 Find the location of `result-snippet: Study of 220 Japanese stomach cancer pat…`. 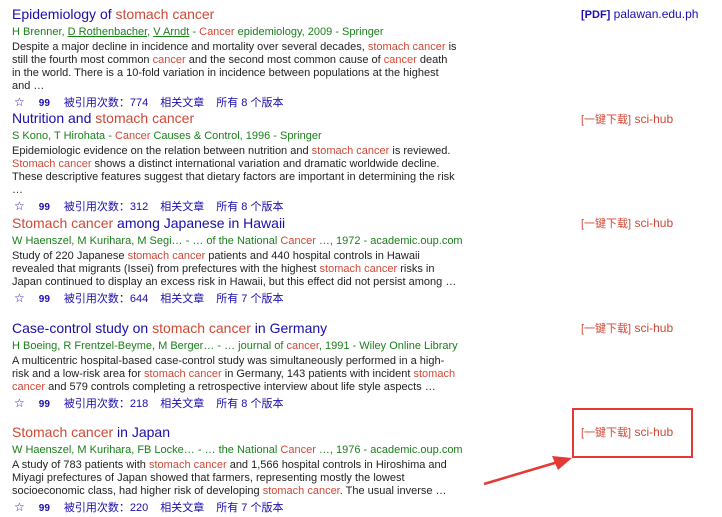

result-snippet: Study of 220 Japanese stomach cancer pat… is located at coordinates (234, 269).